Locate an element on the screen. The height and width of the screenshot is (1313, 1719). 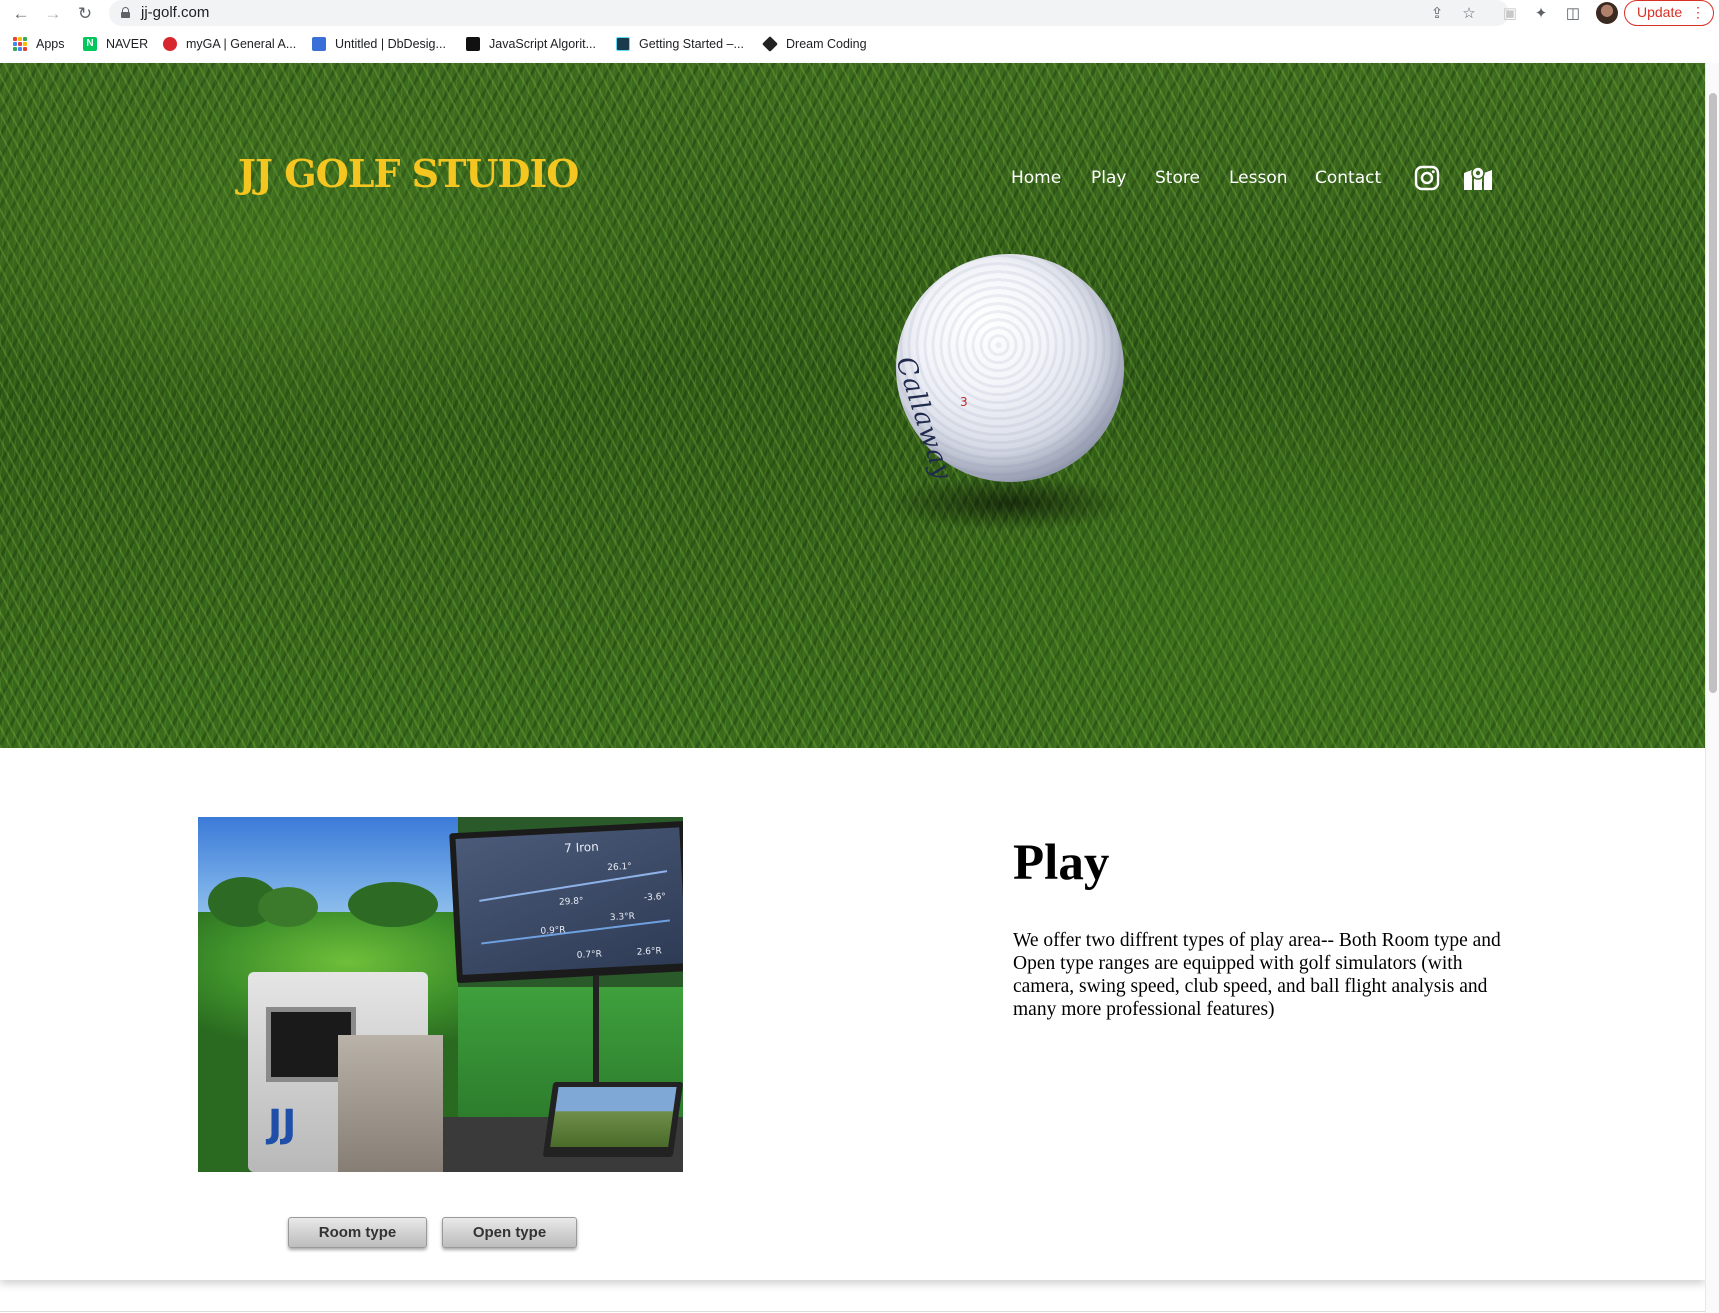
bookmark-naver: N NAVER is located at coordinates (115, 44).